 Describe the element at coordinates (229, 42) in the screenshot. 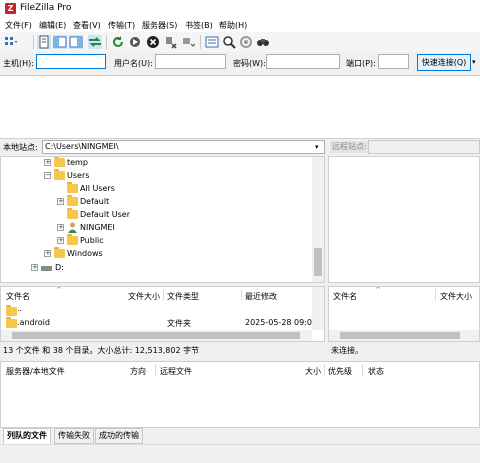

I see `search-icon` at that location.